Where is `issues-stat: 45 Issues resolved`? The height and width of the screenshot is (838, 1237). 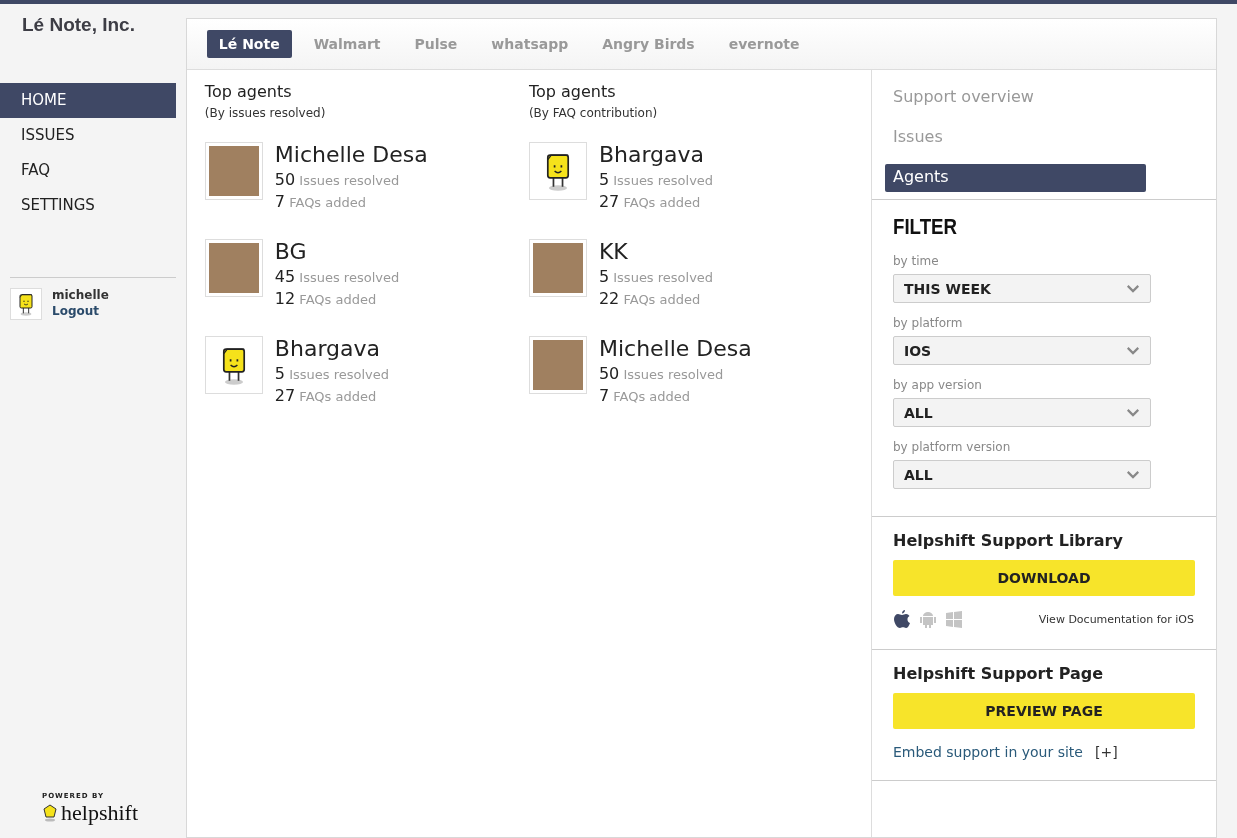
issues-stat: 45 Issues resolved is located at coordinates (337, 276).